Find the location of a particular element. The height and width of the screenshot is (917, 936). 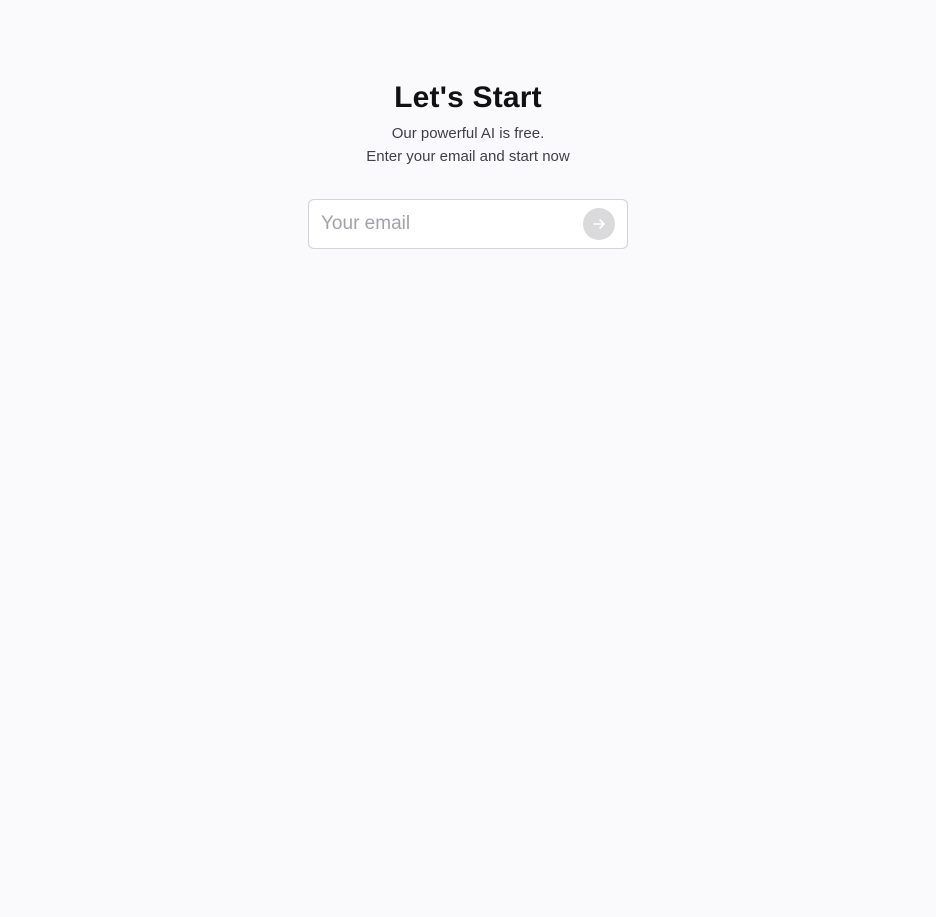

page-title: Let's Start is located at coordinates (468, 97).